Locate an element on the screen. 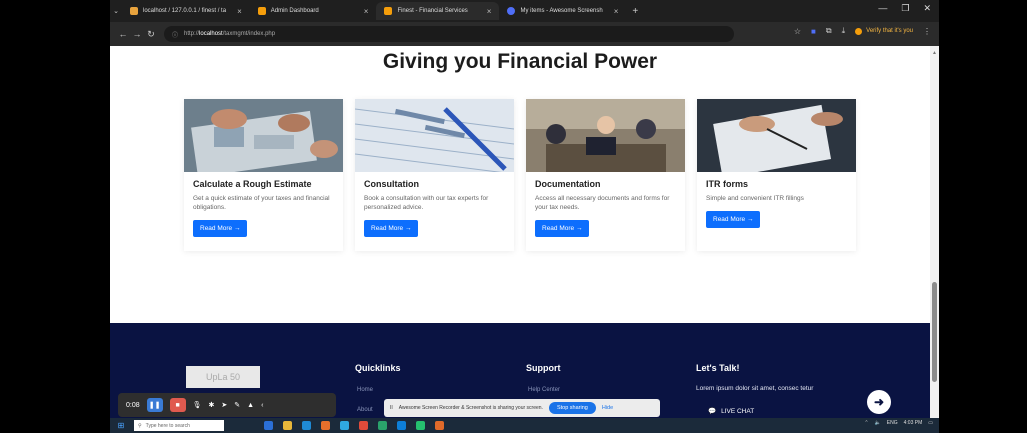 Image resolution: width=1027 pixels, height=433 pixels. windows-start-icon: ⊞ is located at coordinates (121, 425).